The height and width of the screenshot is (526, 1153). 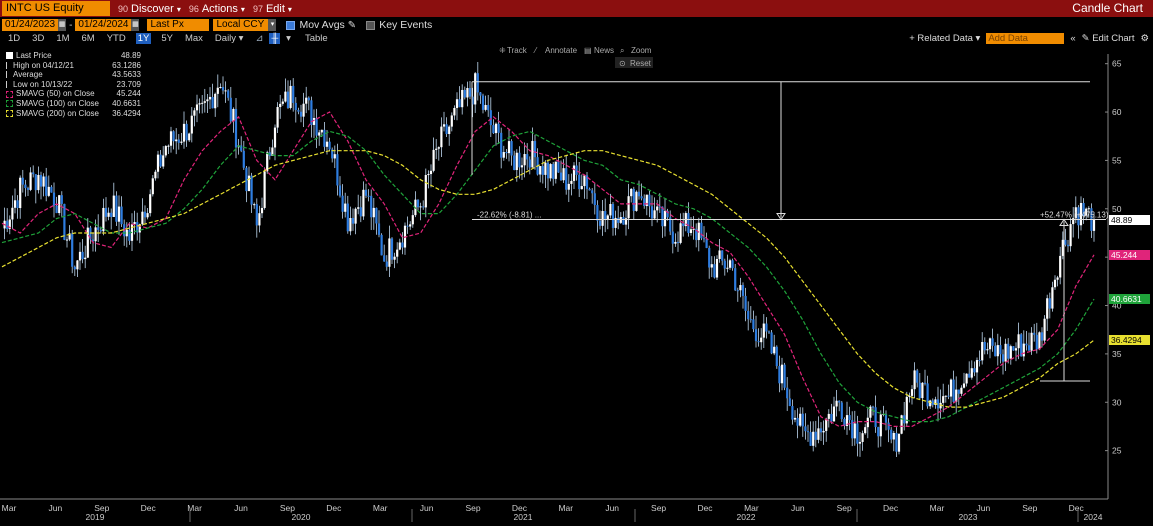 What do you see at coordinates (72, 104) in the screenshot?
I see `legend-row-smavg-100: SMAVG (100) on Close 40.6631` at bounding box center [72, 104].